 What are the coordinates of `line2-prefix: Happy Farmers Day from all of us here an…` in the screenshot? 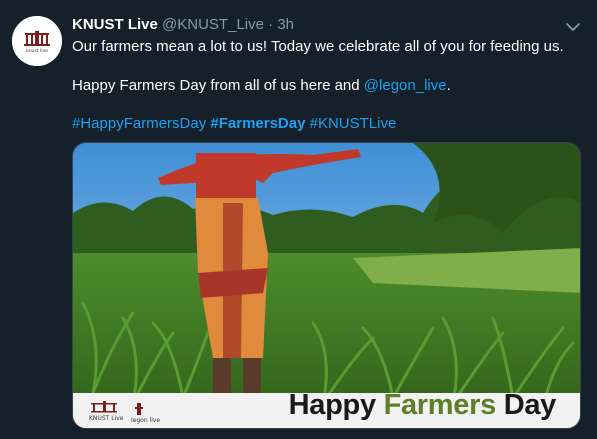 It's located at (218, 85).